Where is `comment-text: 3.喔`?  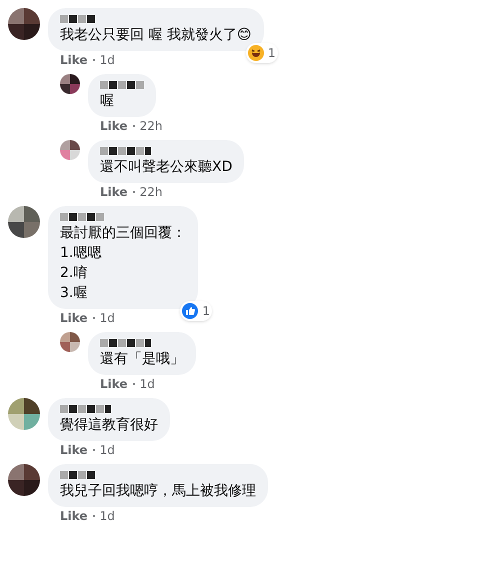
comment-text: 3.喔 is located at coordinates (74, 293).